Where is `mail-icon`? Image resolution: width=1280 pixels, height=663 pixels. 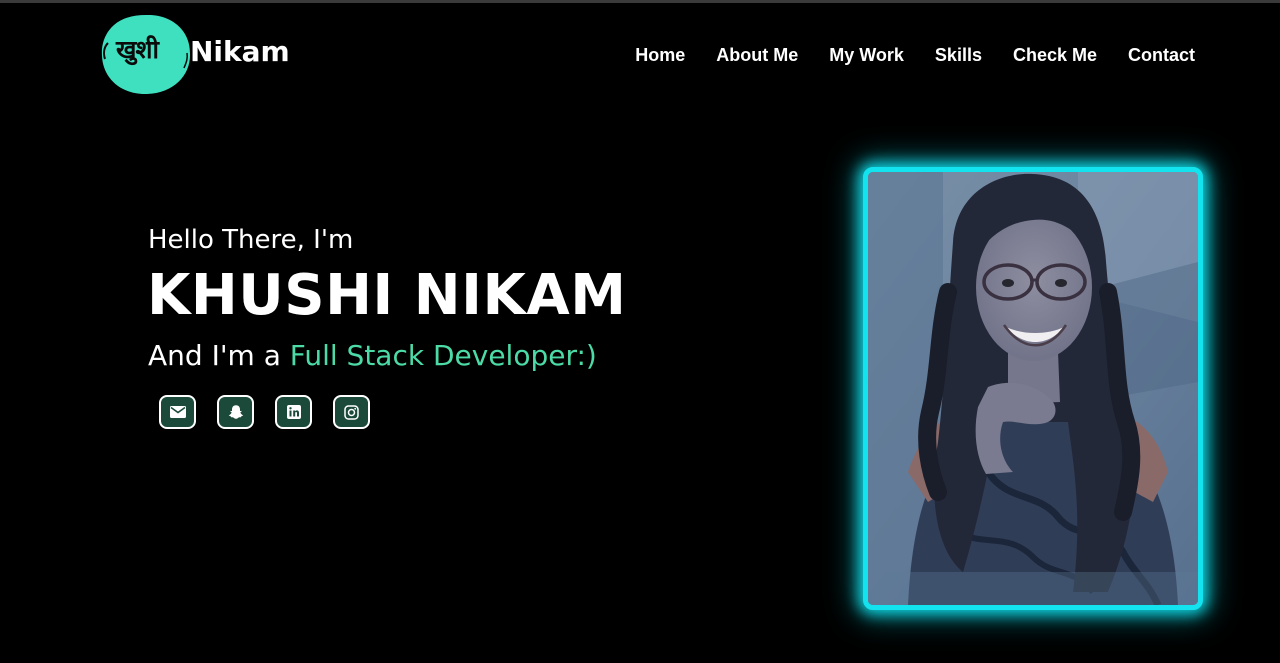
mail-icon is located at coordinates (177, 412).